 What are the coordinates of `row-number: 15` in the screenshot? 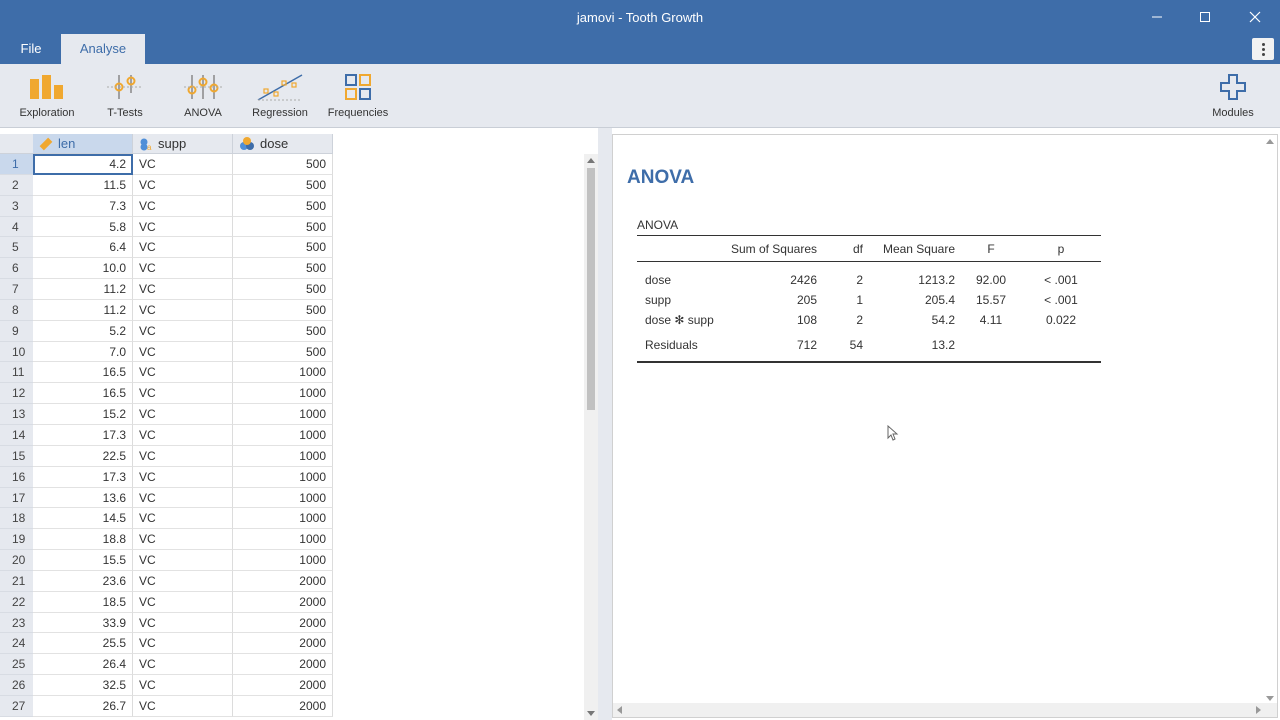 It's located at (16, 456).